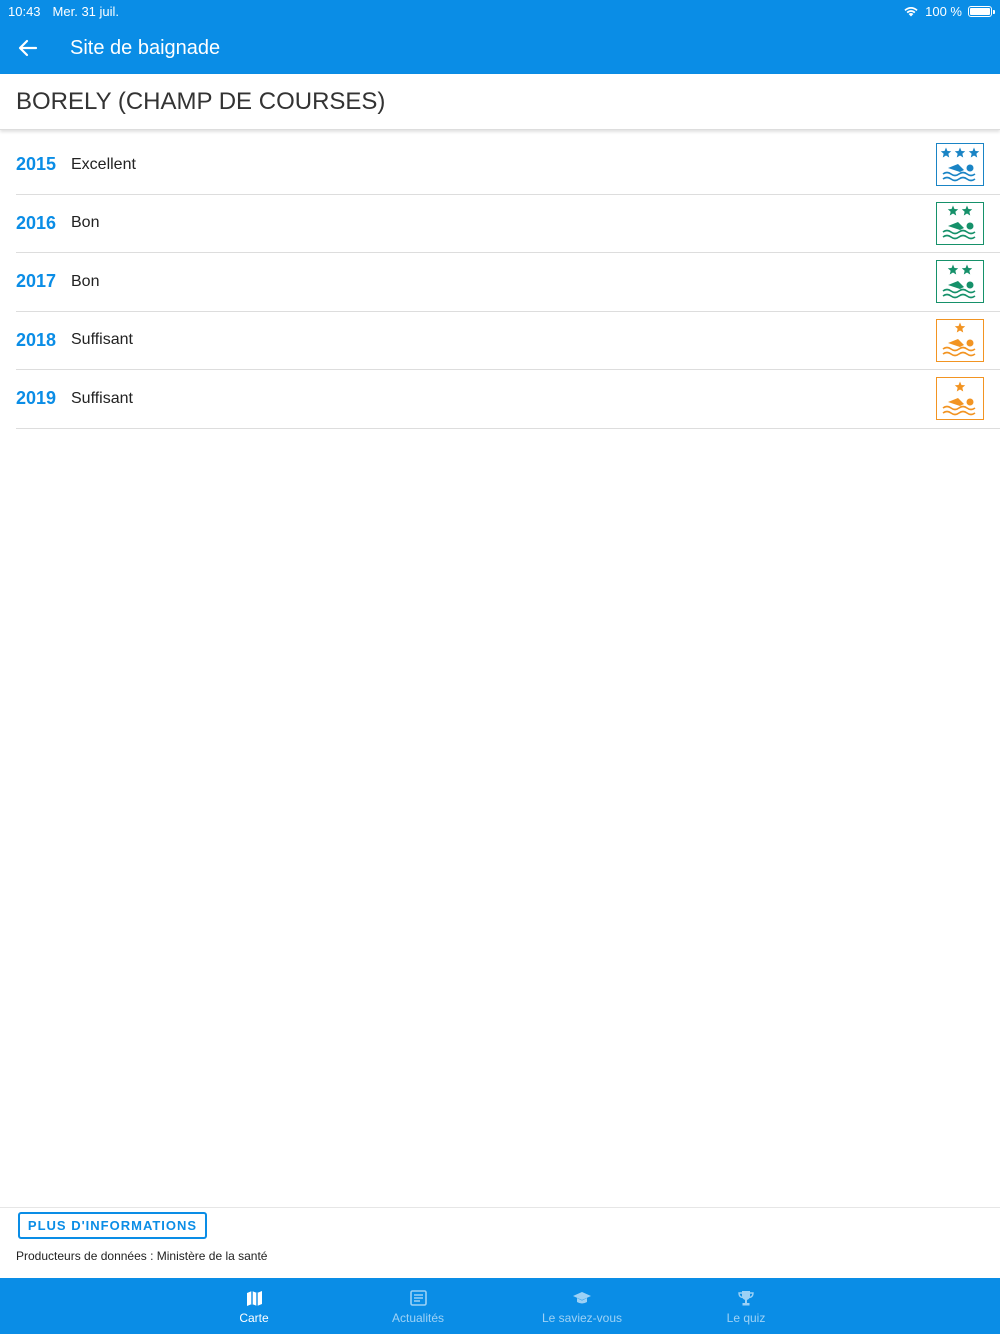 This screenshot has height=1334, width=1000. Describe the element at coordinates (86, 11) in the screenshot. I see `status-date: Mer. 31 juil.` at that location.